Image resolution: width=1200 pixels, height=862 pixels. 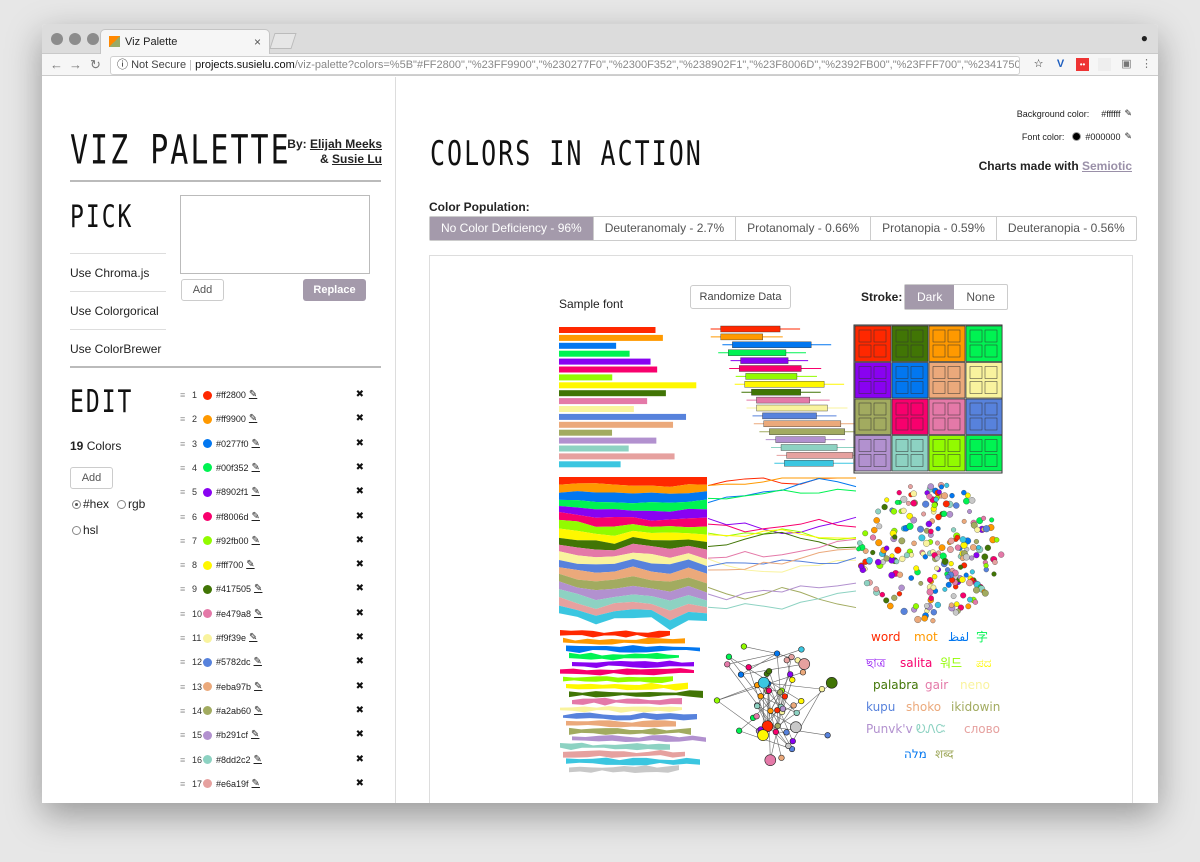 I want to click on use-chroma-link: Use Chroma.js, so click(x=118, y=272).